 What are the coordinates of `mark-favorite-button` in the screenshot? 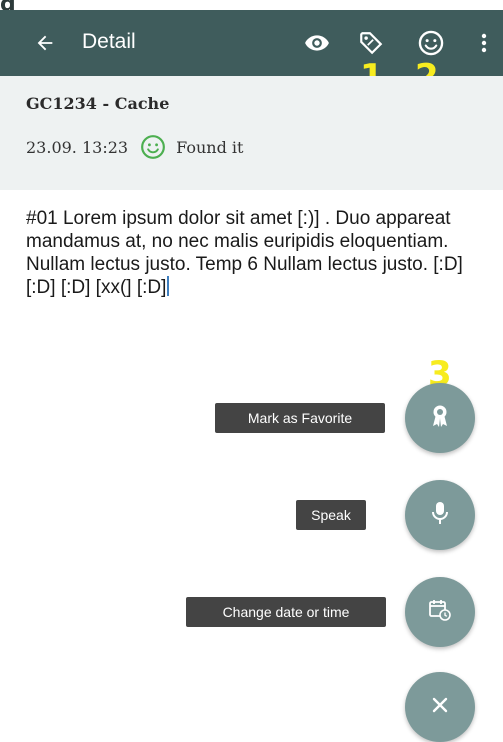 It's located at (440, 418).